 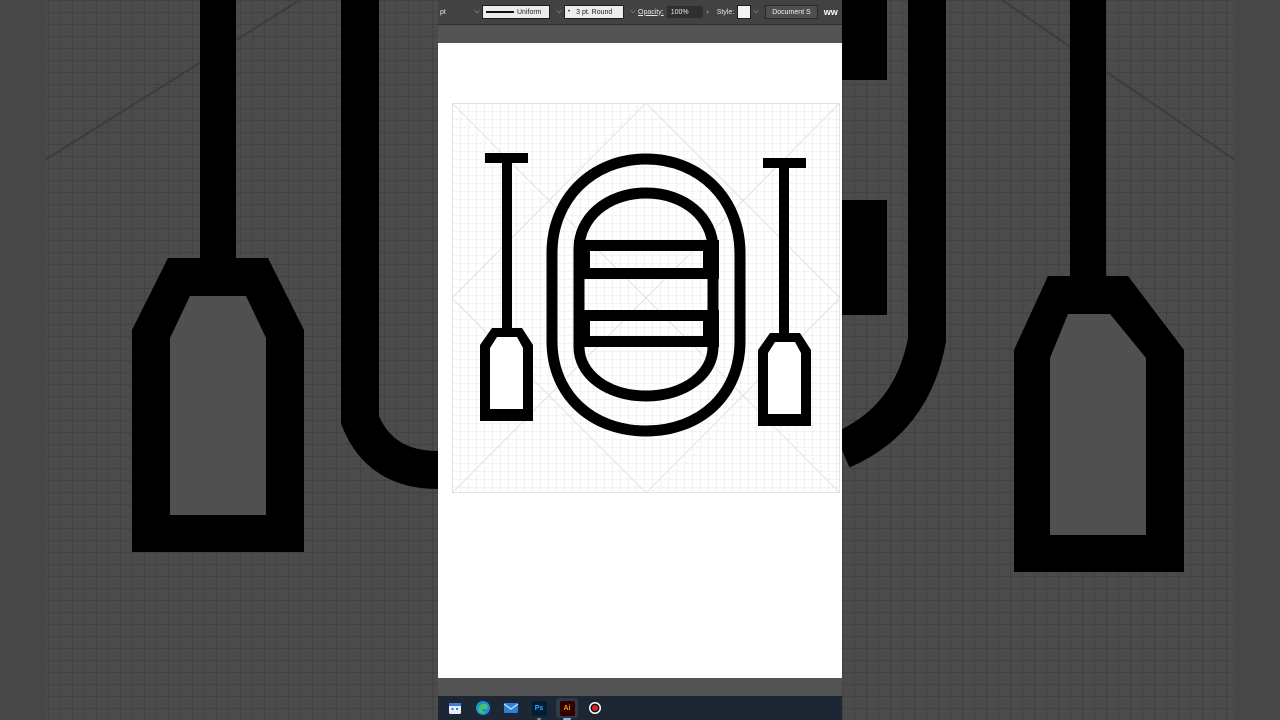 I want to click on screen-recorder-button, so click(x=595, y=708).